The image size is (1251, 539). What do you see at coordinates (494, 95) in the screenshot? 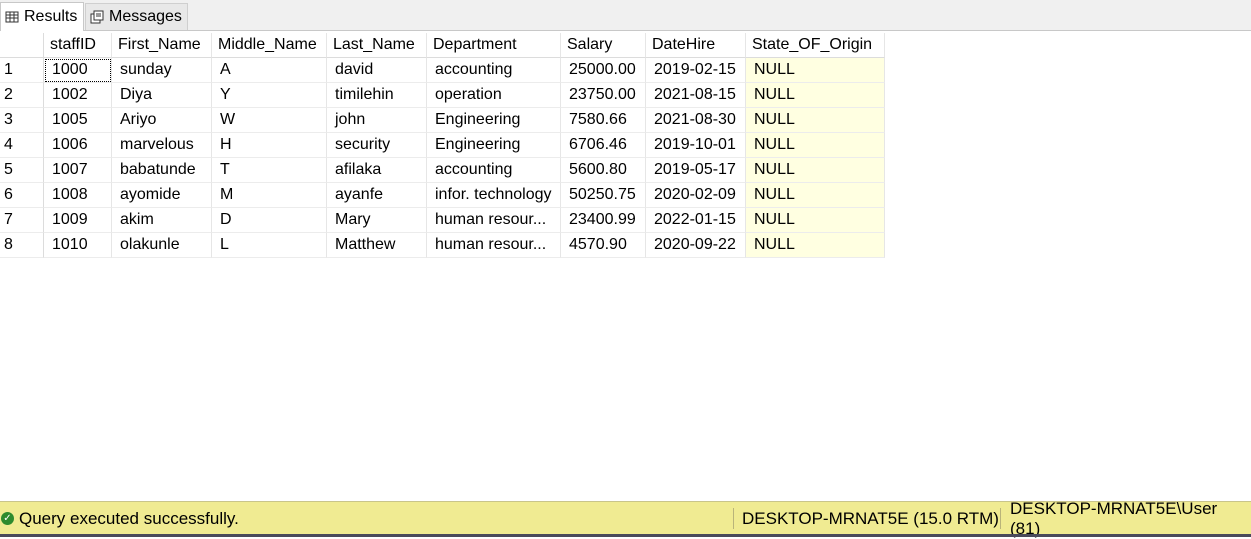
I see `grid-cell: operation` at bounding box center [494, 95].